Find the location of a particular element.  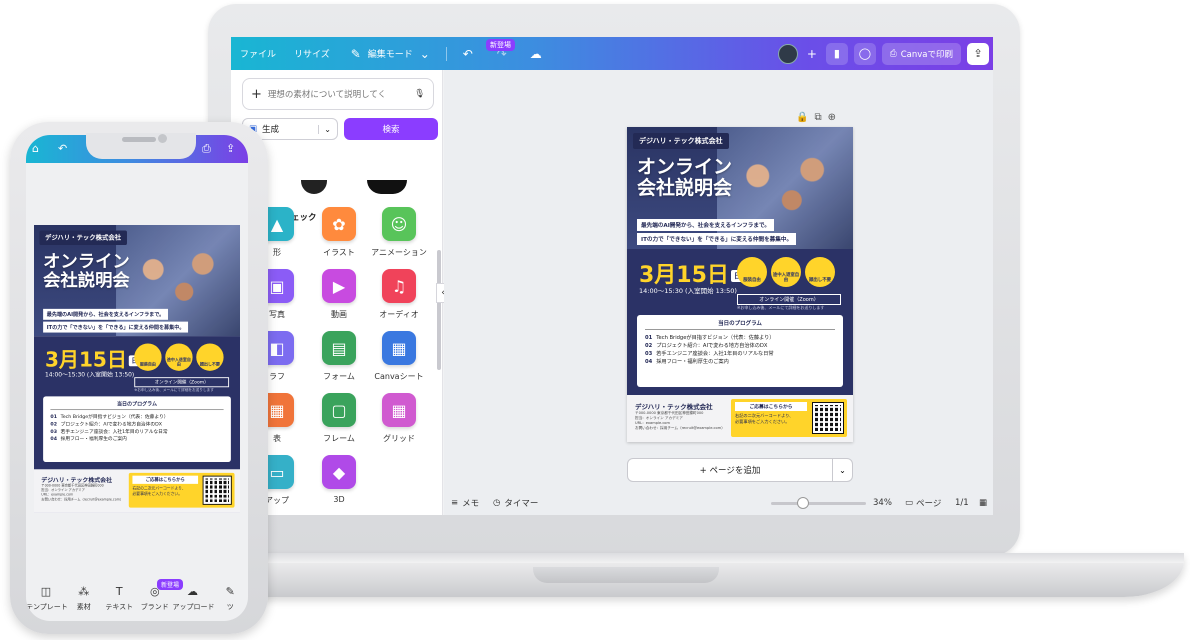

file-menu: ファイル is located at coordinates (258, 53).